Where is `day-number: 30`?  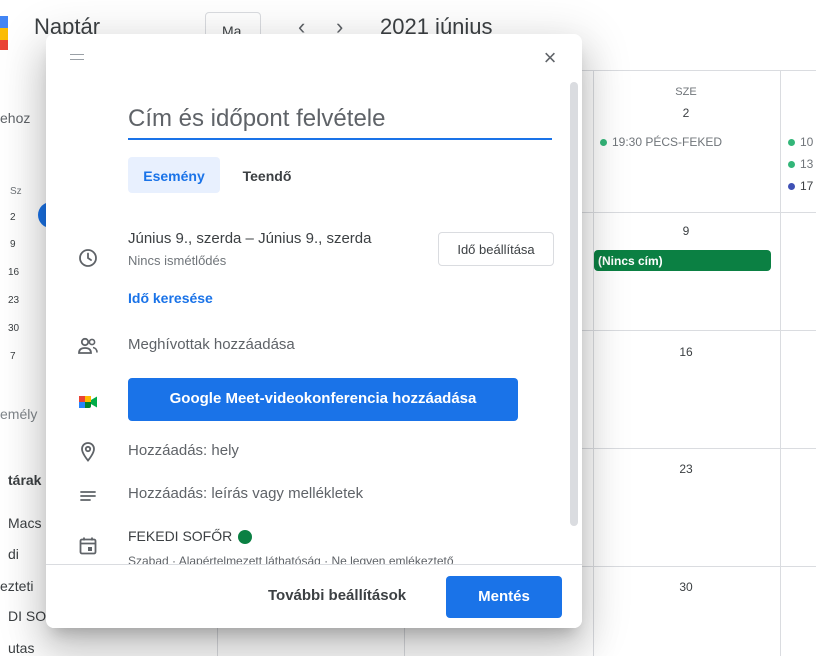 day-number: 30 is located at coordinates (686, 587).